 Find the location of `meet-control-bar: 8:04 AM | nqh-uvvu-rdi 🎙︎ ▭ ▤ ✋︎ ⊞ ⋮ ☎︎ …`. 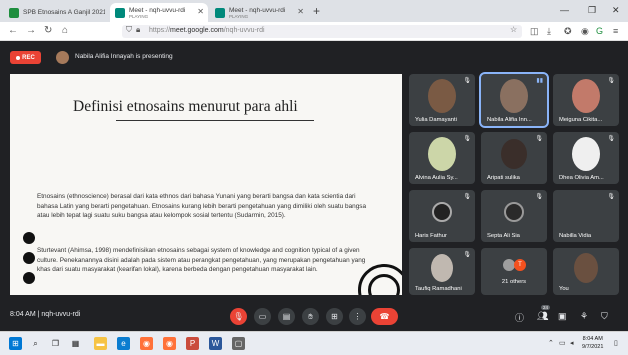

meet-control-bar: 8:04 AM | nqh-uvvu-rdi 🎙︎ ▭ ▤ ✋︎ ⊞ ⋮ ☎︎ … is located at coordinates (314, 316).